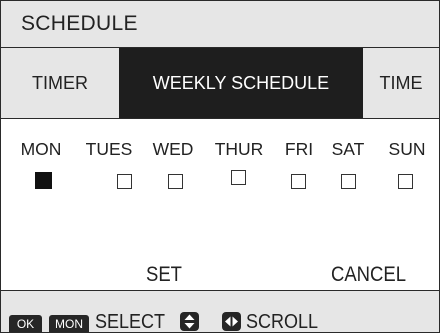  I want to click on tab-weekly-schedule: WEEKLY SCHEDULE, so click(241, 83).